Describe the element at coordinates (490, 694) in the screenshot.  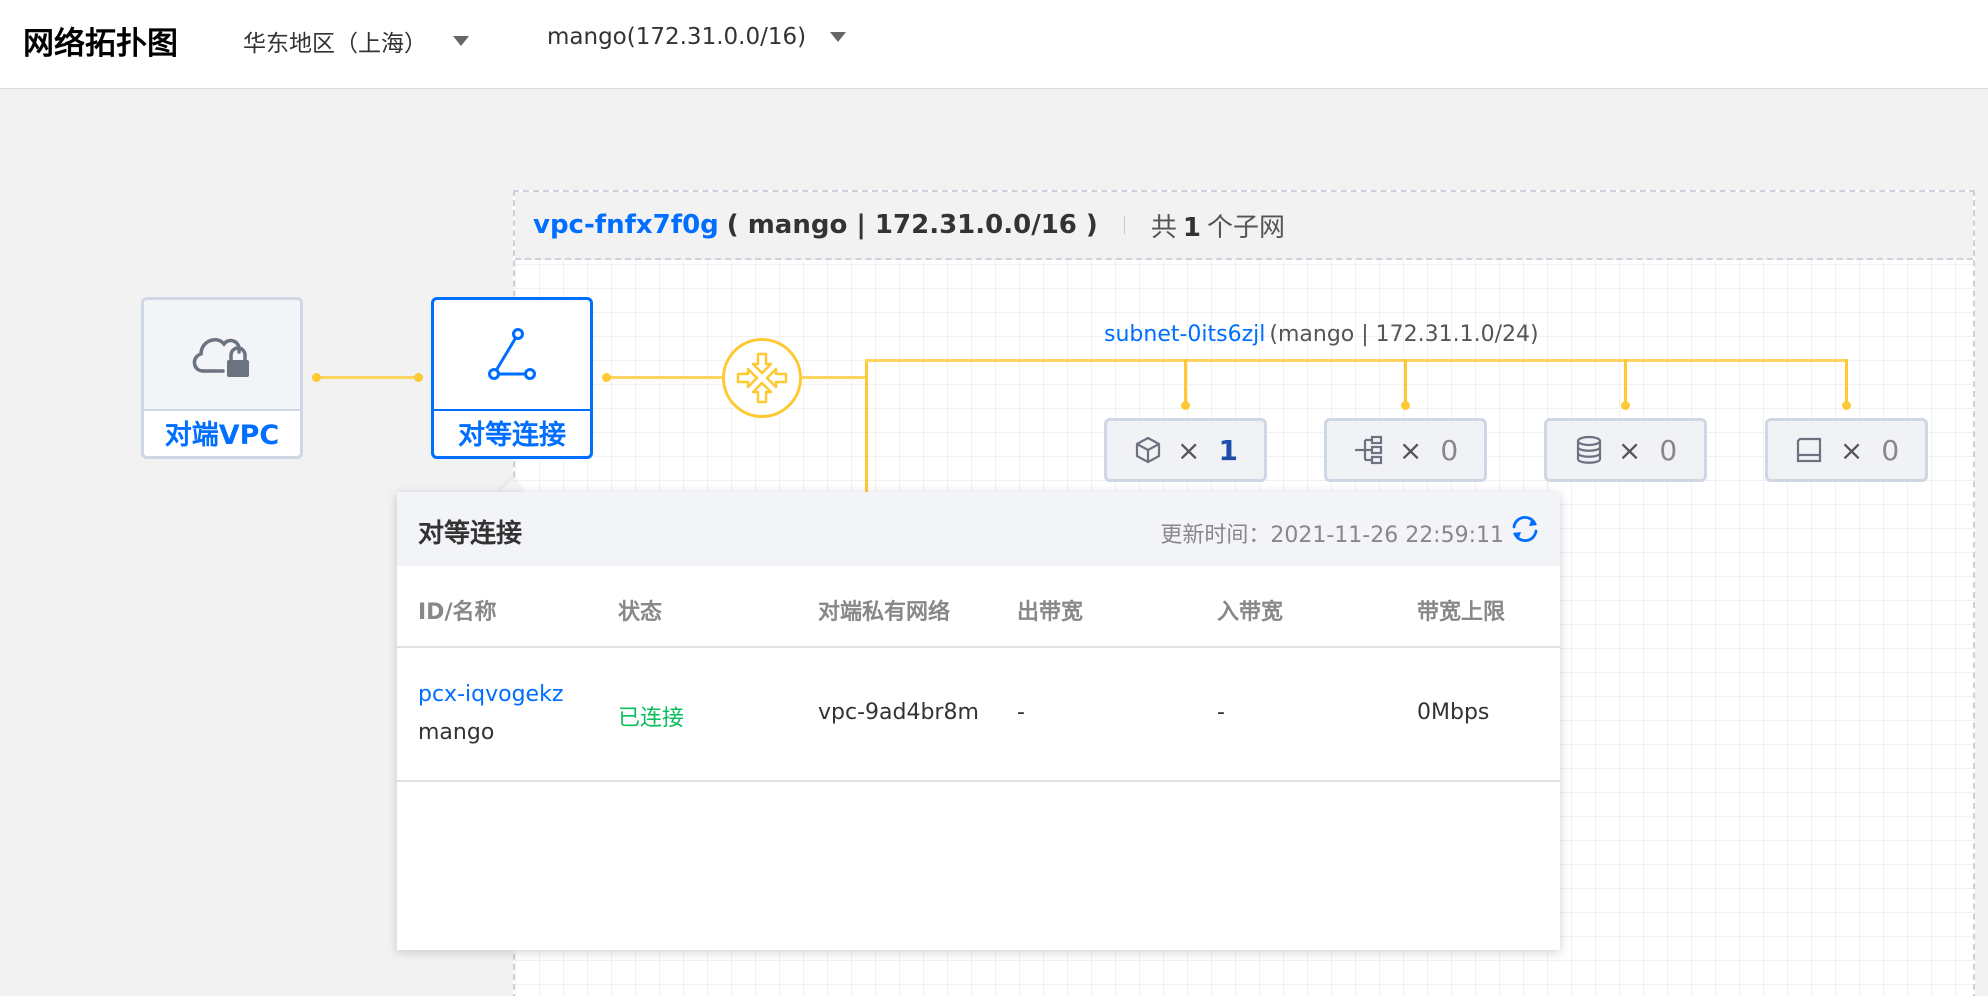
I see `peering-id-link: pcx-iqvogekz` at that location.